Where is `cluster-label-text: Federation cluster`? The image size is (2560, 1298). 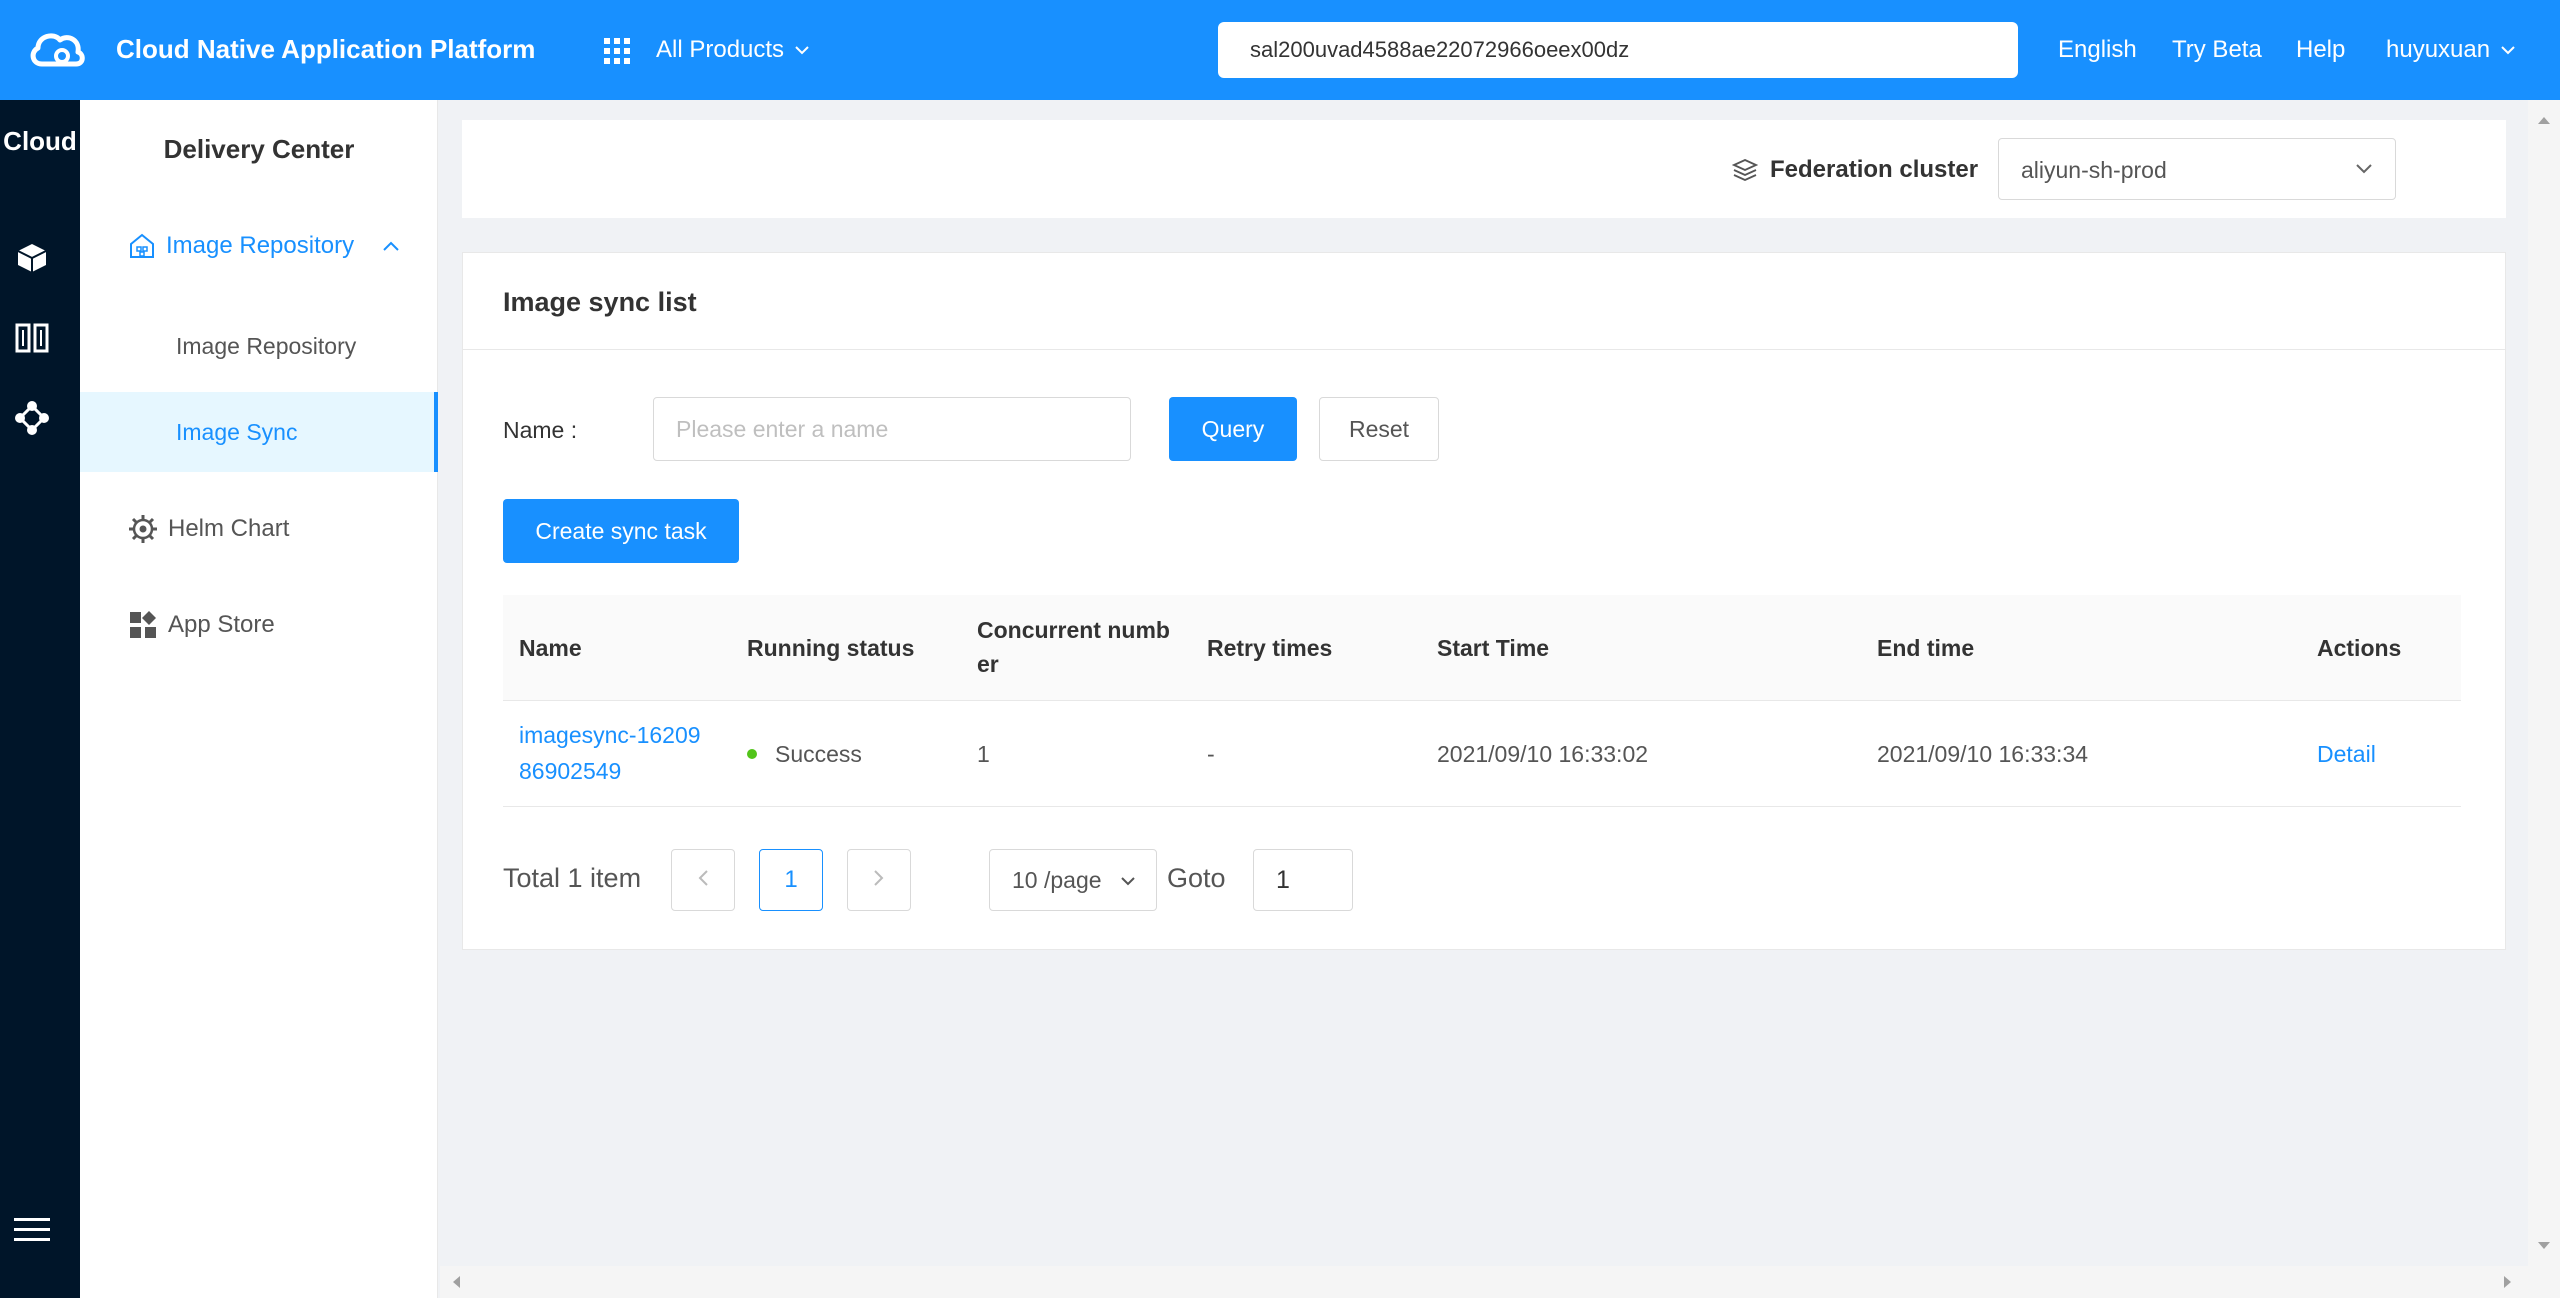 cluster-label-text: Federation cluster is located at coordinates (1874, 169).